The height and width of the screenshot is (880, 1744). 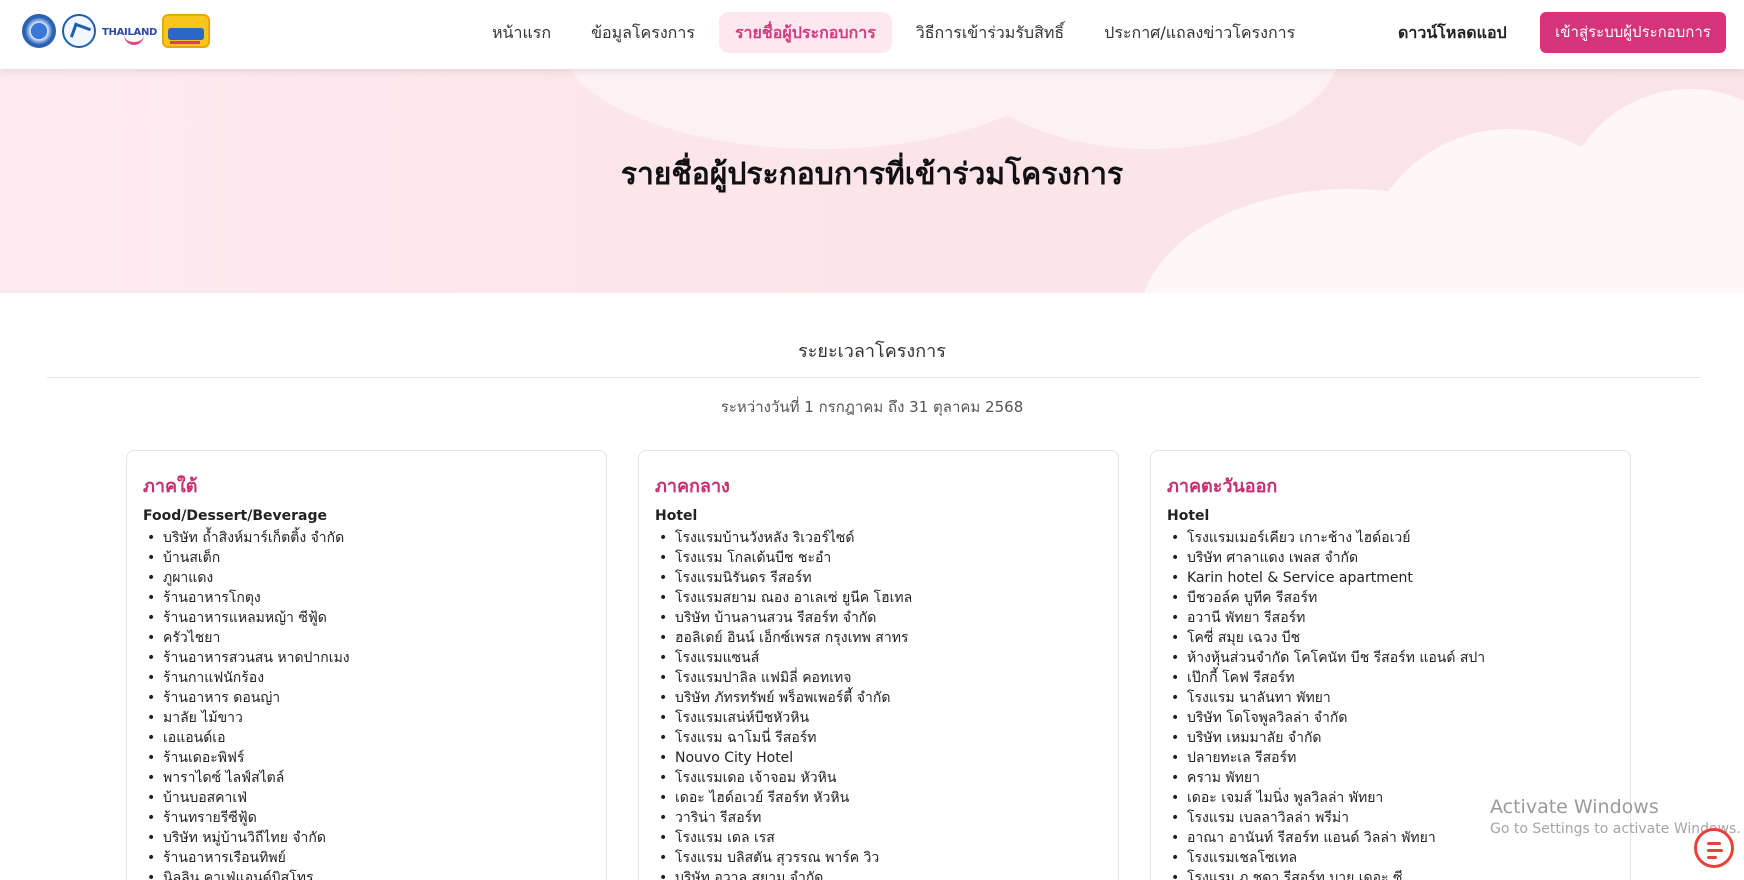 What do you see at coordinates (783, 618) in the screenshot?
I see `operator-list-item: บริษัท บ้านลานสวน รีสอร์ท จำกัด` at bounding box center [783, 618].